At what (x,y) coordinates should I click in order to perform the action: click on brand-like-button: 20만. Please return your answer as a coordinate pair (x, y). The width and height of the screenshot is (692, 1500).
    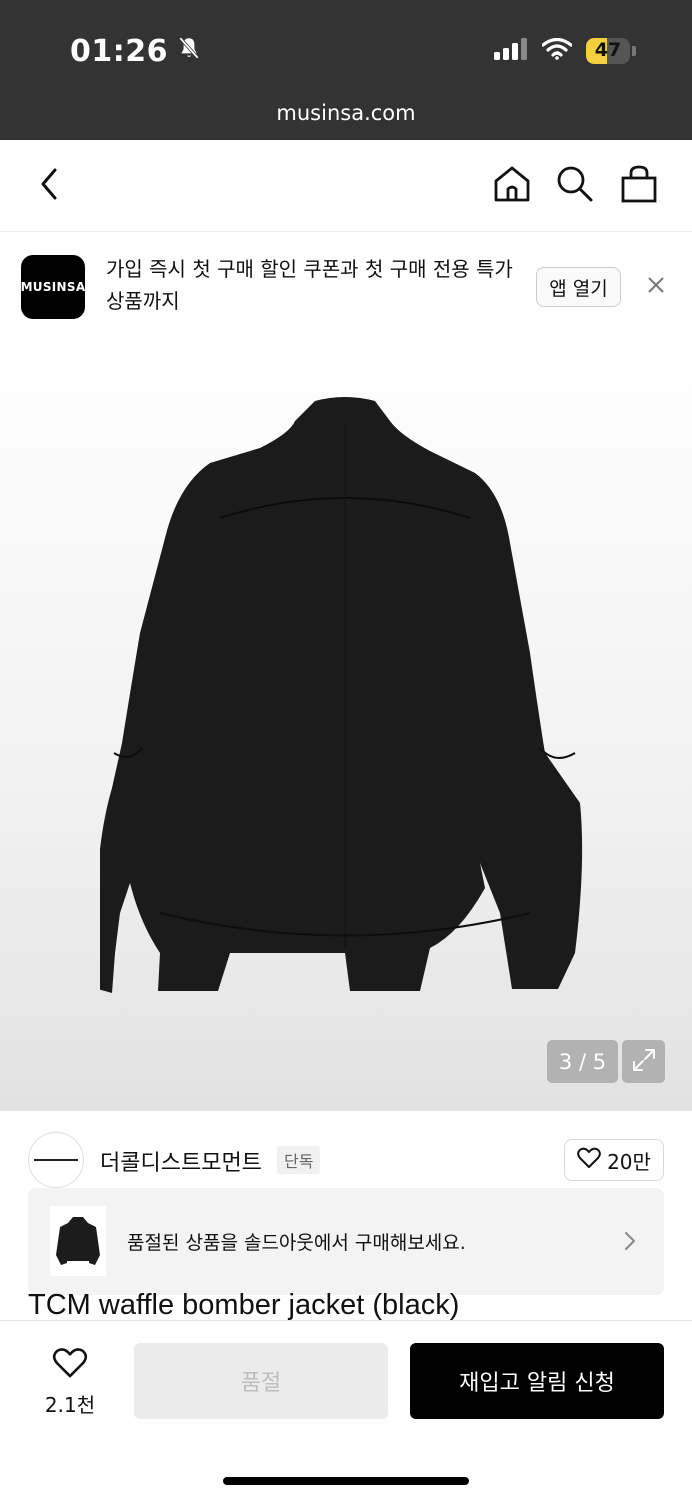
    Looking at the image, I should click on (614, 1160).